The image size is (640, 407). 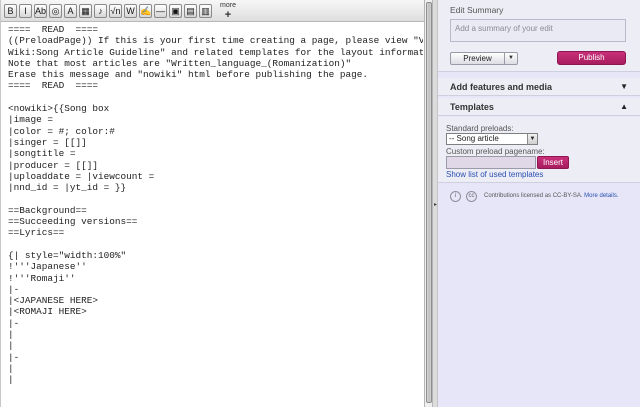 I want to click on show-used-templates-link: Show list of used templates, so click(x=494, y=174).